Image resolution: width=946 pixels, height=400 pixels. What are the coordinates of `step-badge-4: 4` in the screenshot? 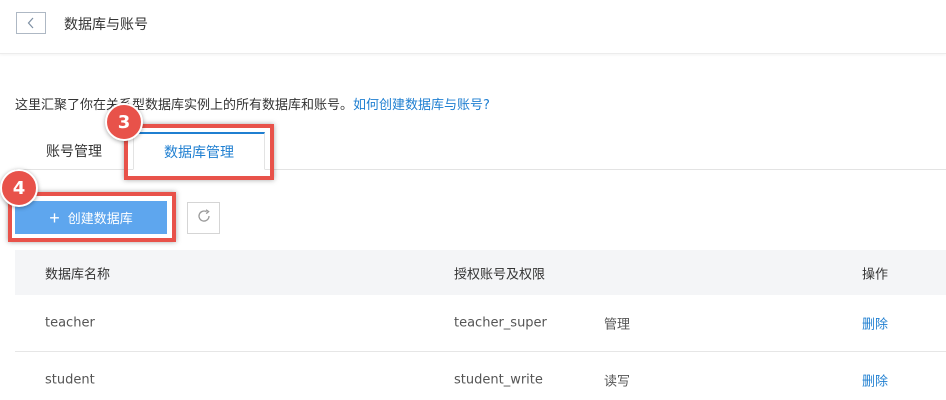 It's located at (19, 188).